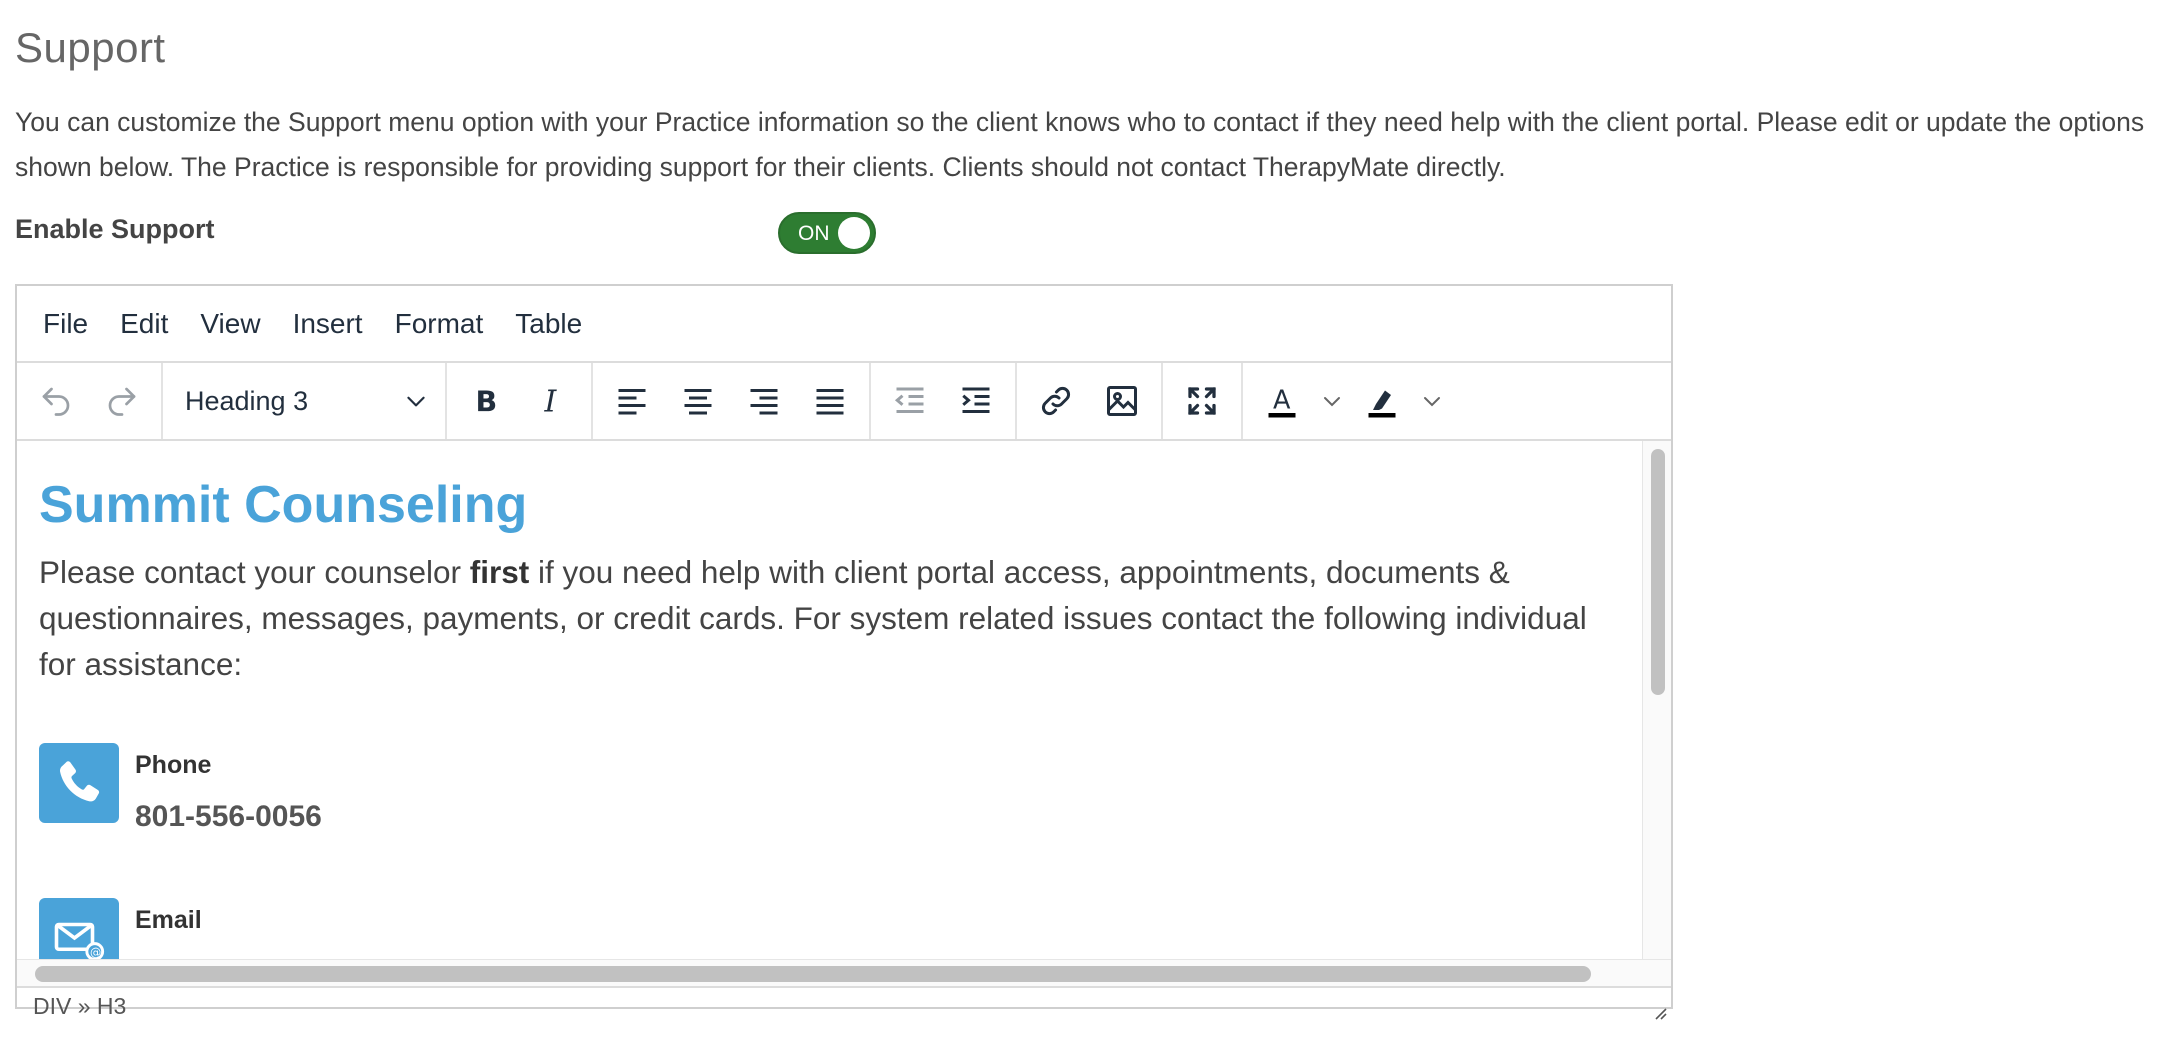 The image size is (2176, 1040). Describe the element at coordinates (854, 233) in the screenshot. I see `toggle-knob` at that location.